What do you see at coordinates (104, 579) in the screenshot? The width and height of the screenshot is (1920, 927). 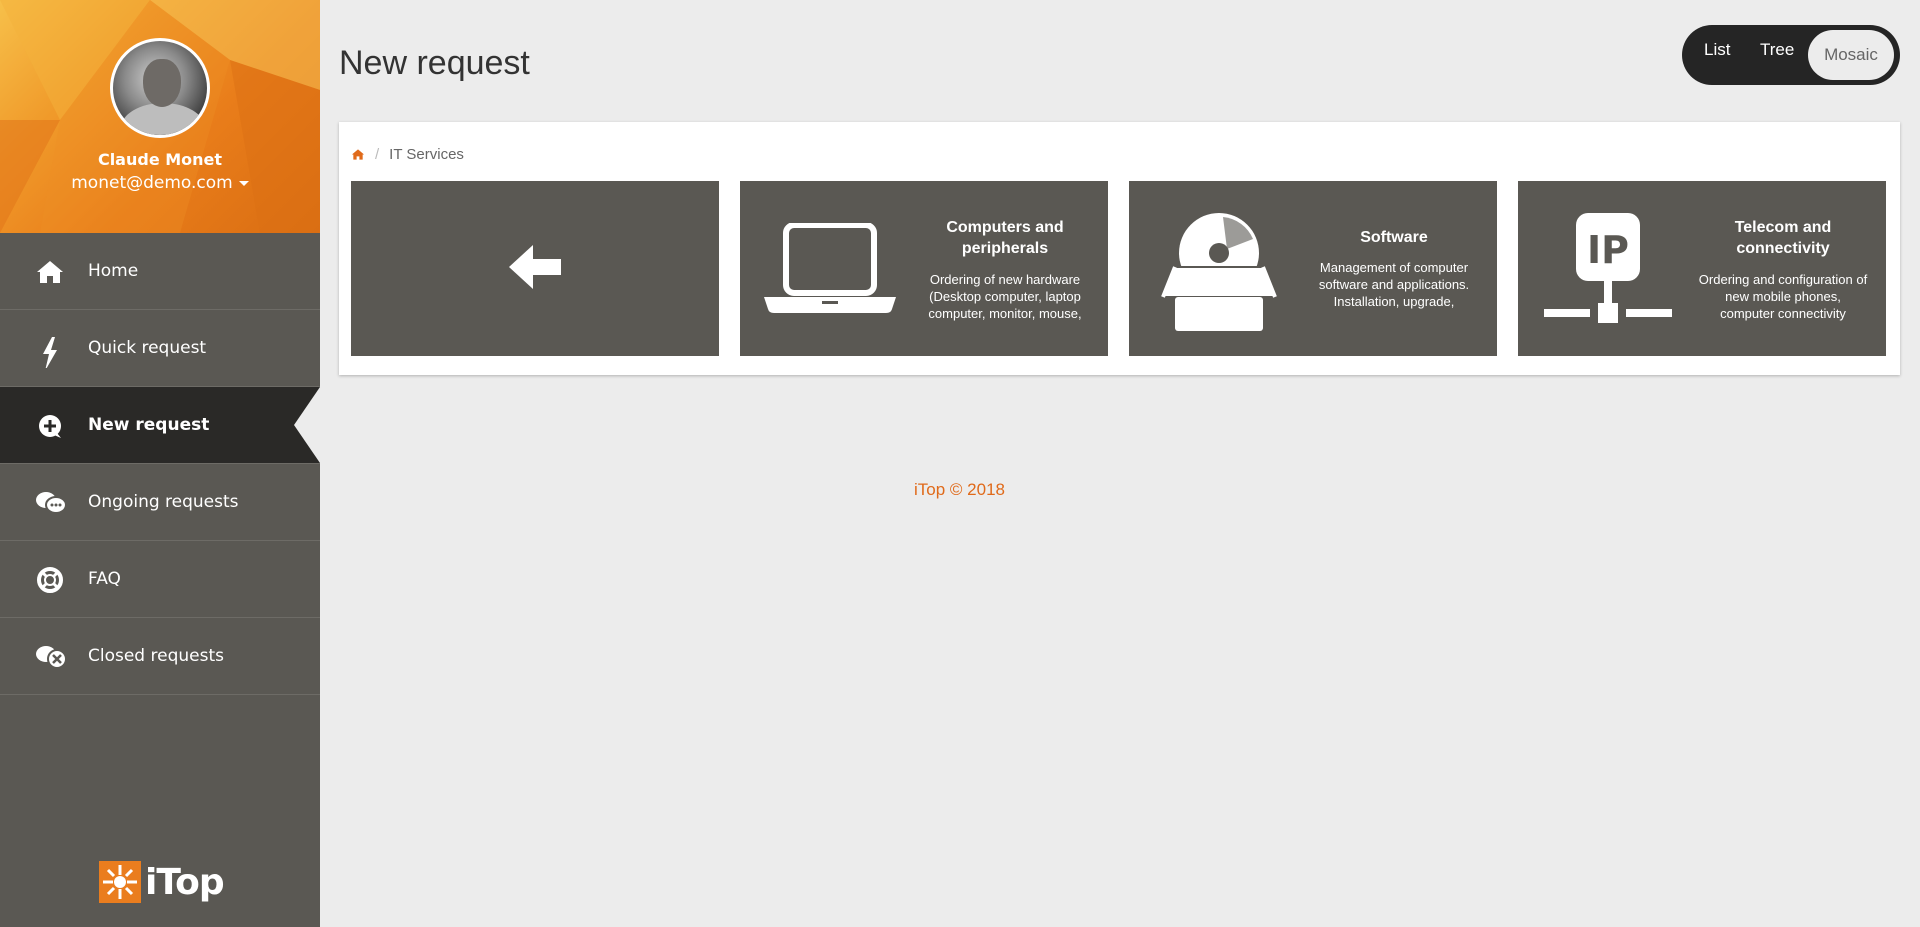 I see `sidebar-item-label: FAQ` at bounding box center [104, 579].